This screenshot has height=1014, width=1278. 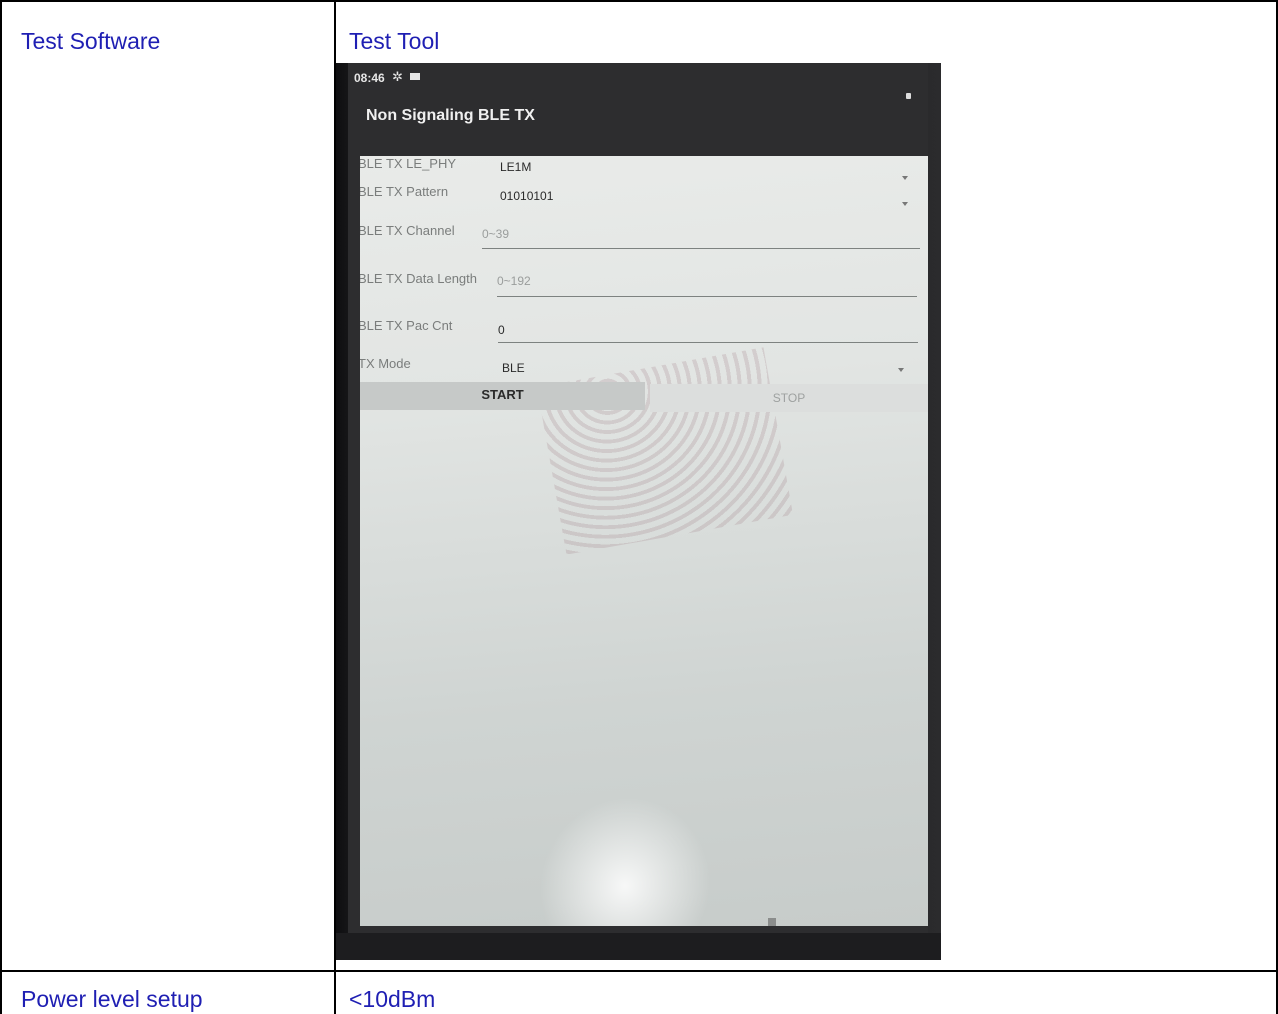 I want to click on pattern-dropdown-arrow-icon, so click(x=905, y=204).